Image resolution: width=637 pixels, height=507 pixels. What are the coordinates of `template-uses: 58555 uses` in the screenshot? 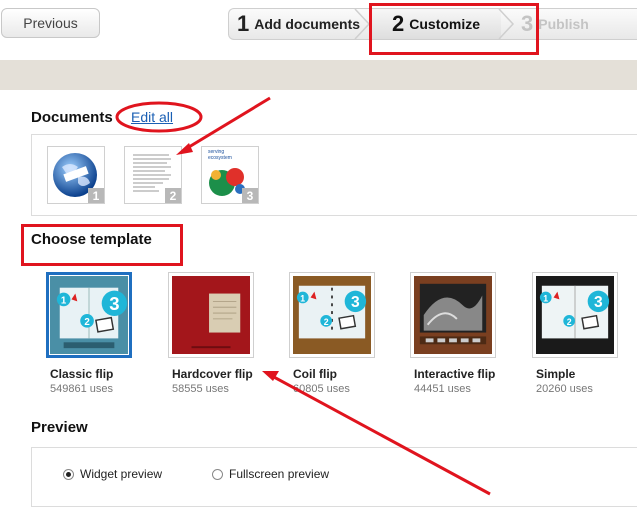 It's located at (200, 389).